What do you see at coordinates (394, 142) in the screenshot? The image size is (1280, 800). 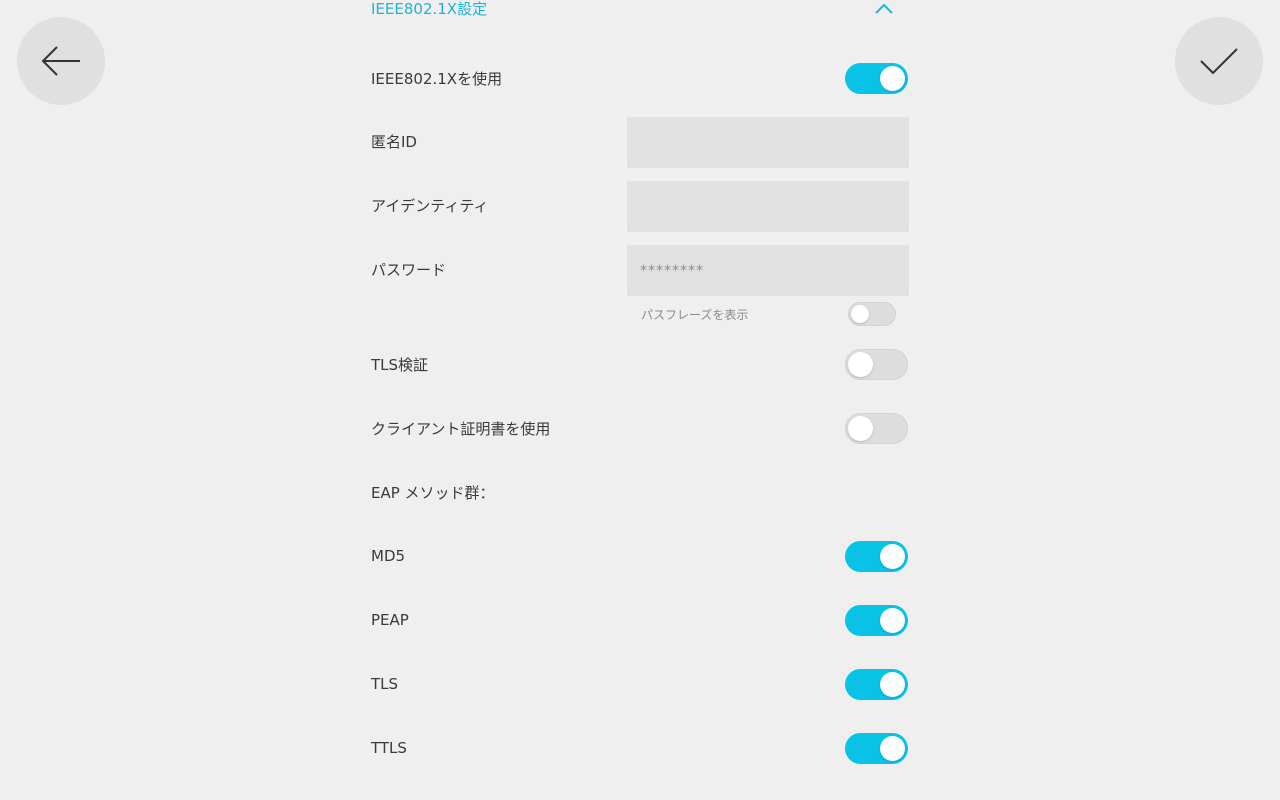 I see `anonymous-id-label: 匿名ID` at bounding box center [394, 142].